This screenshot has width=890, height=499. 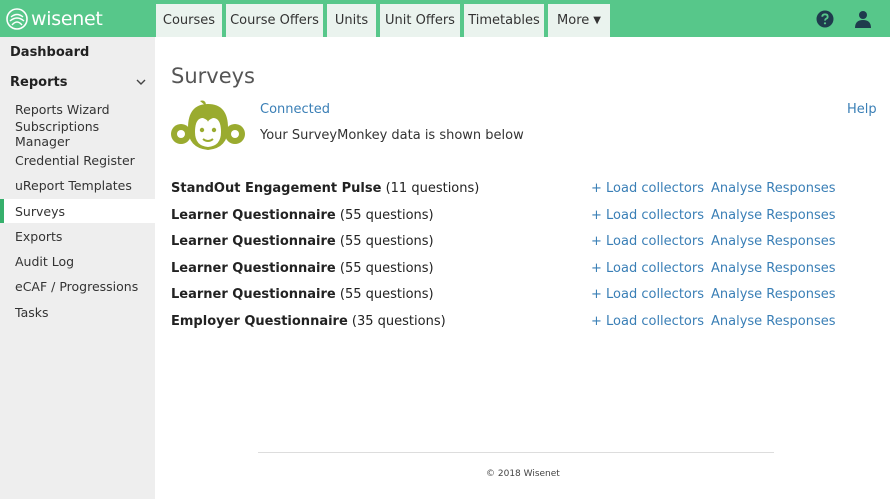 What do you see at coordinates (45, 261) in the screenshot?
I see `sidebar-item-label: Audit Log` at bounding box center [45, 261].